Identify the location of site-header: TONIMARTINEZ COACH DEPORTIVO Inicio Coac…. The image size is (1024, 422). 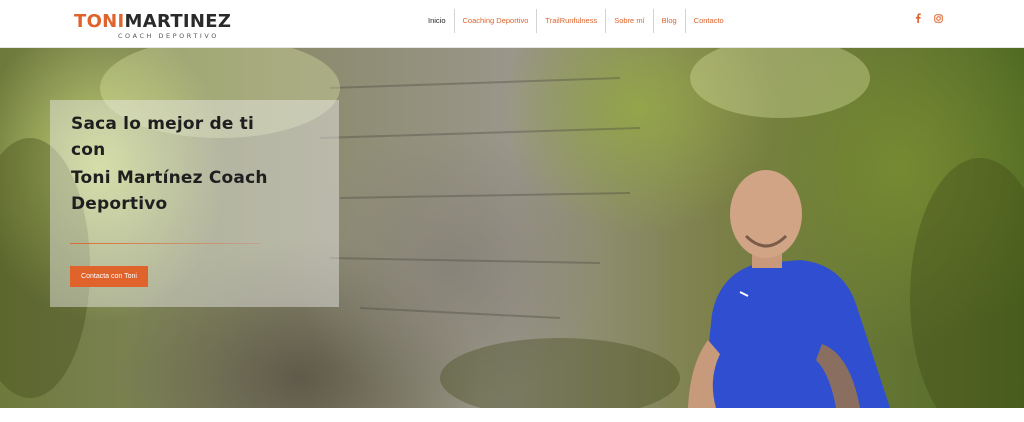
(512, 24).